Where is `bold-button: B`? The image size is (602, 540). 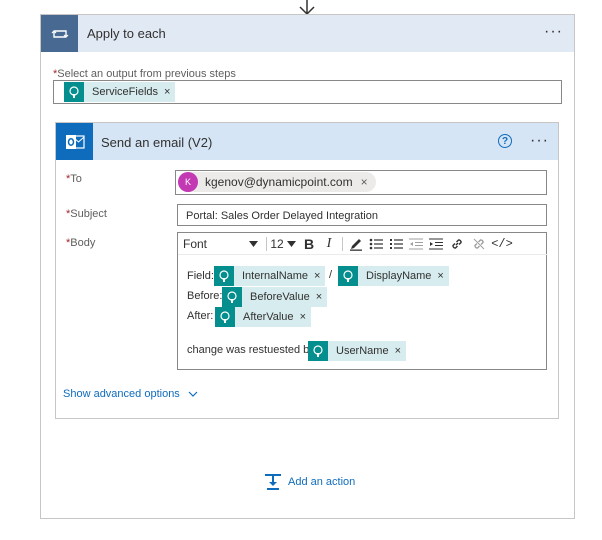 bold-button: B is located at coordinates (309, 244).